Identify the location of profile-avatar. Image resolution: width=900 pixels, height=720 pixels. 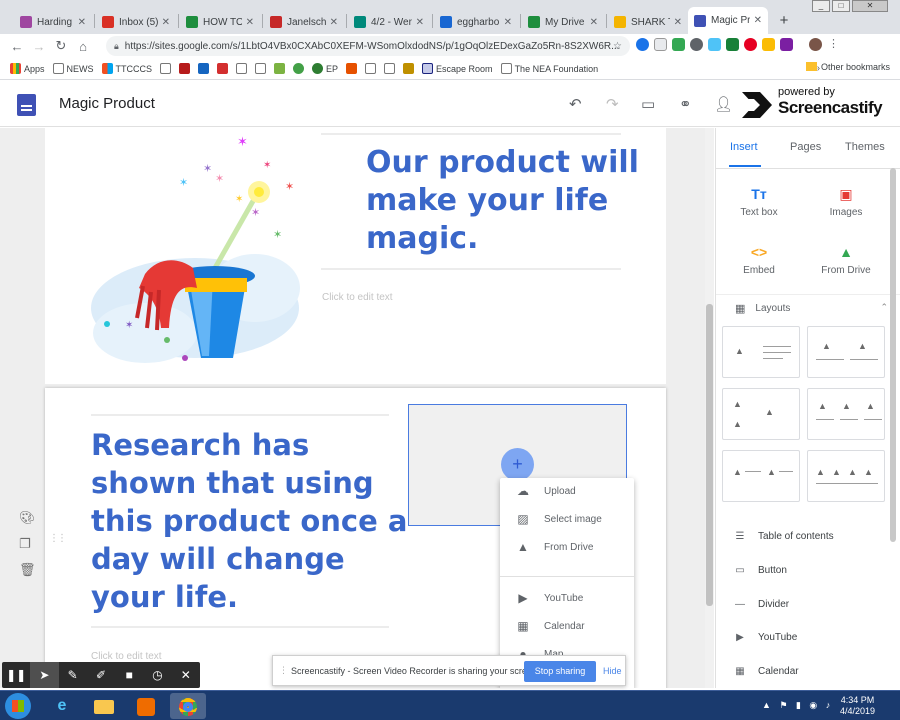
(815, 44).